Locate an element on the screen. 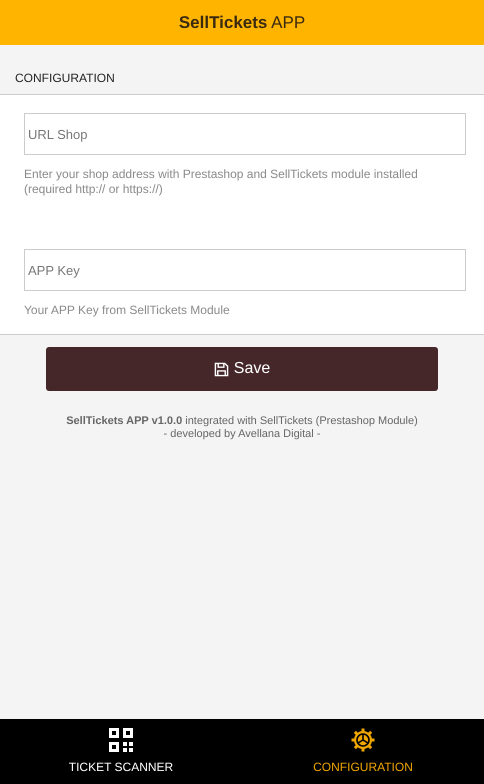 The width and height of the screenshot is (484, 784). save-icon is located at coordinates (221, 369).